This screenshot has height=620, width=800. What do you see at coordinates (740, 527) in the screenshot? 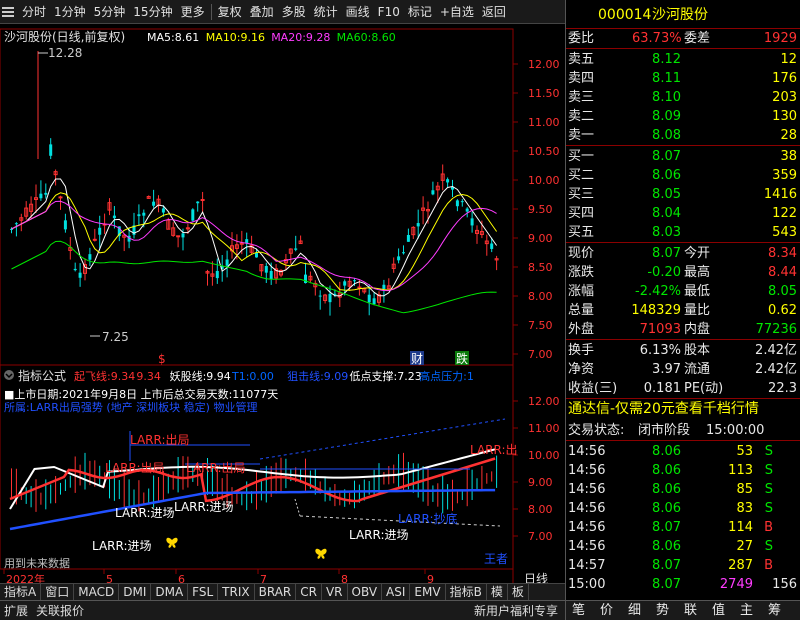
I see `tick-volume: 114` at bounding box center [740, 527].